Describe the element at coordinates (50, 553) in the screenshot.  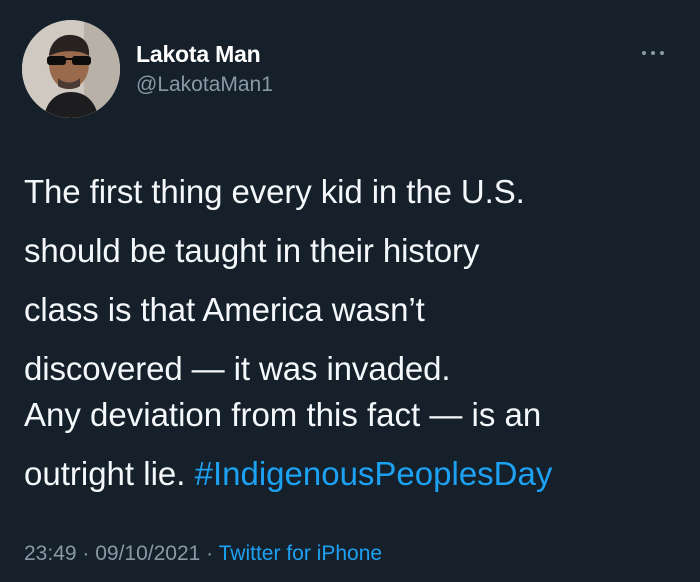
I see `tweet-time: 23:49` at that location.